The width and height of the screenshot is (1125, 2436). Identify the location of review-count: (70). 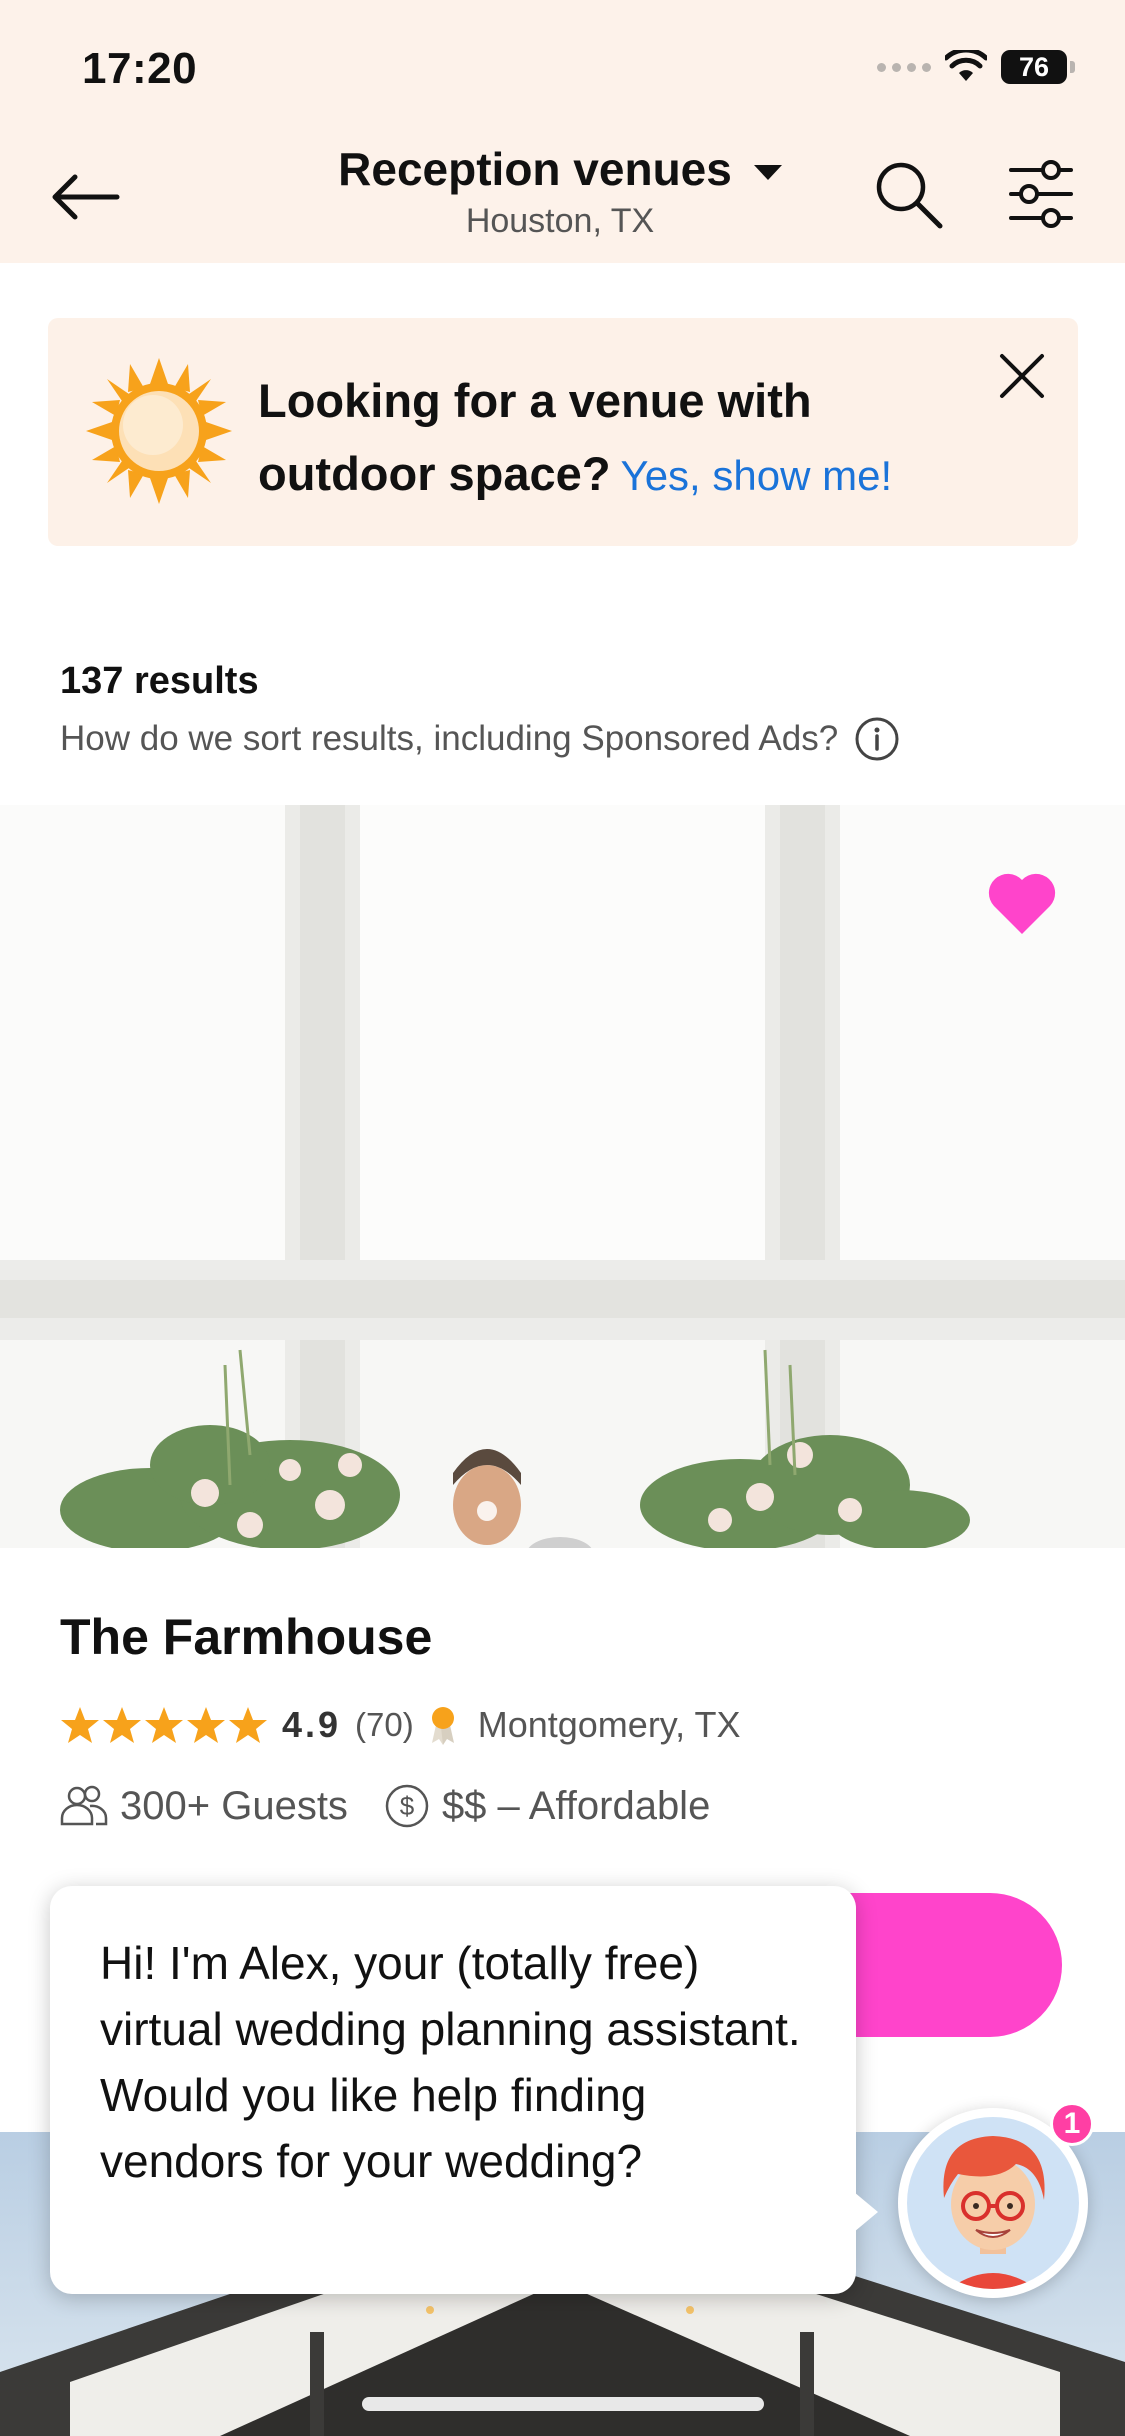
(384, 1724).